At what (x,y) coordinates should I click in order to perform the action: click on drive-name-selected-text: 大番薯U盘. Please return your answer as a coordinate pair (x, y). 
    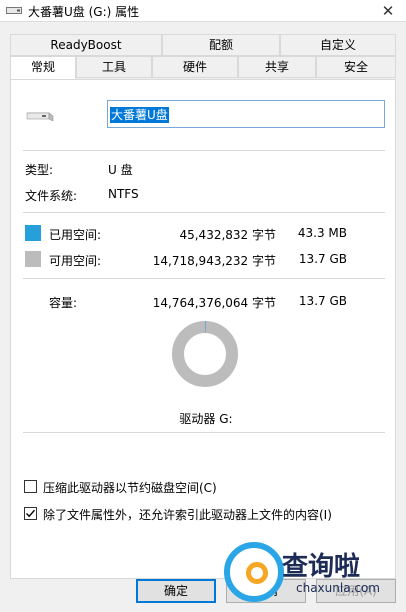
    Looking at the image, I should click on (139, 115).